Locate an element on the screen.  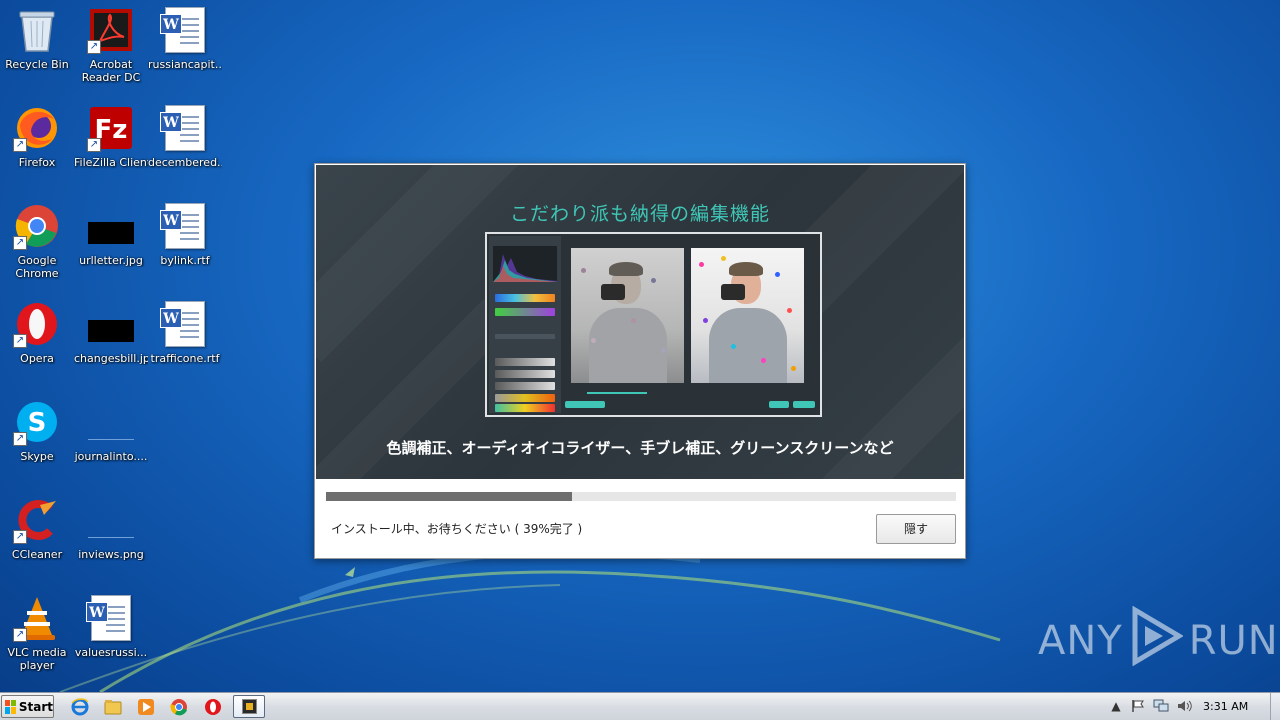
desktop-icon-recycle-bin: Recycle Bin is located at coordinates (37, 38).